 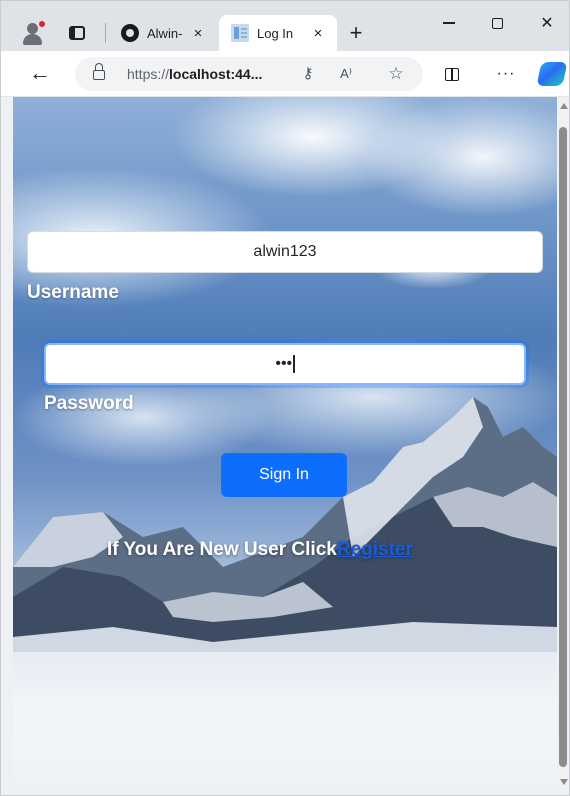 What do you see at coordinates (77, 33) in the screenshot?
I see `tab-actions-icon` at bounding box center [77, 33].